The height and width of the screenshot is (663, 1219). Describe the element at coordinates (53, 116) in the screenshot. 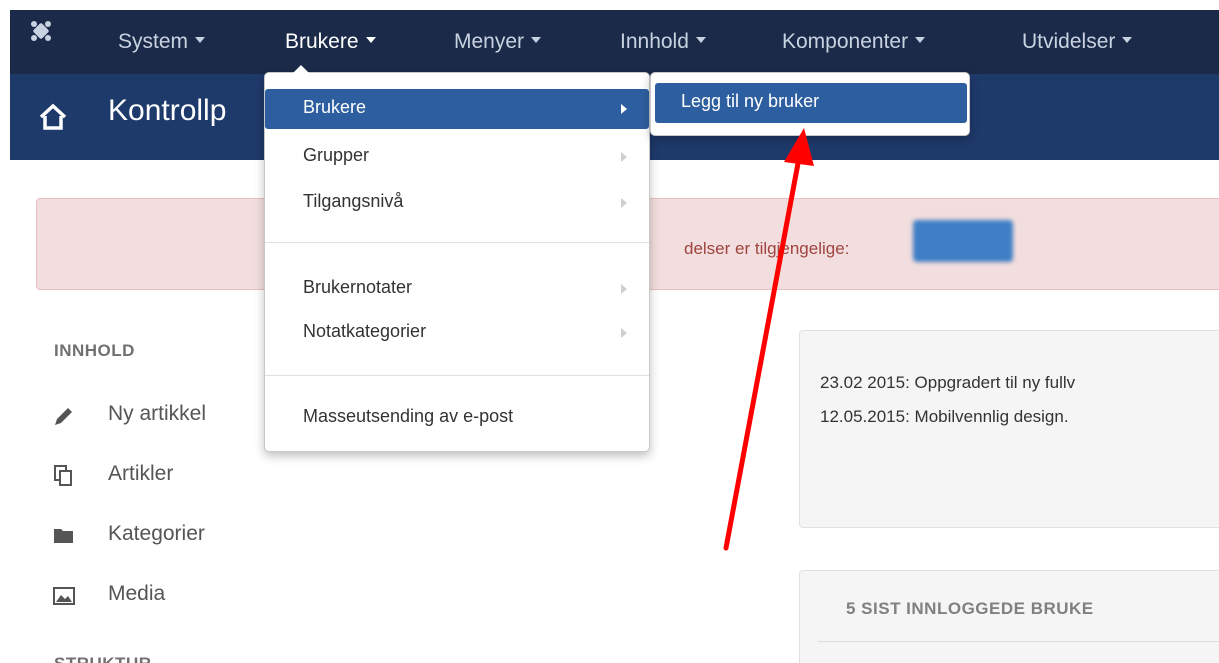

I see `home-icon` at that location.